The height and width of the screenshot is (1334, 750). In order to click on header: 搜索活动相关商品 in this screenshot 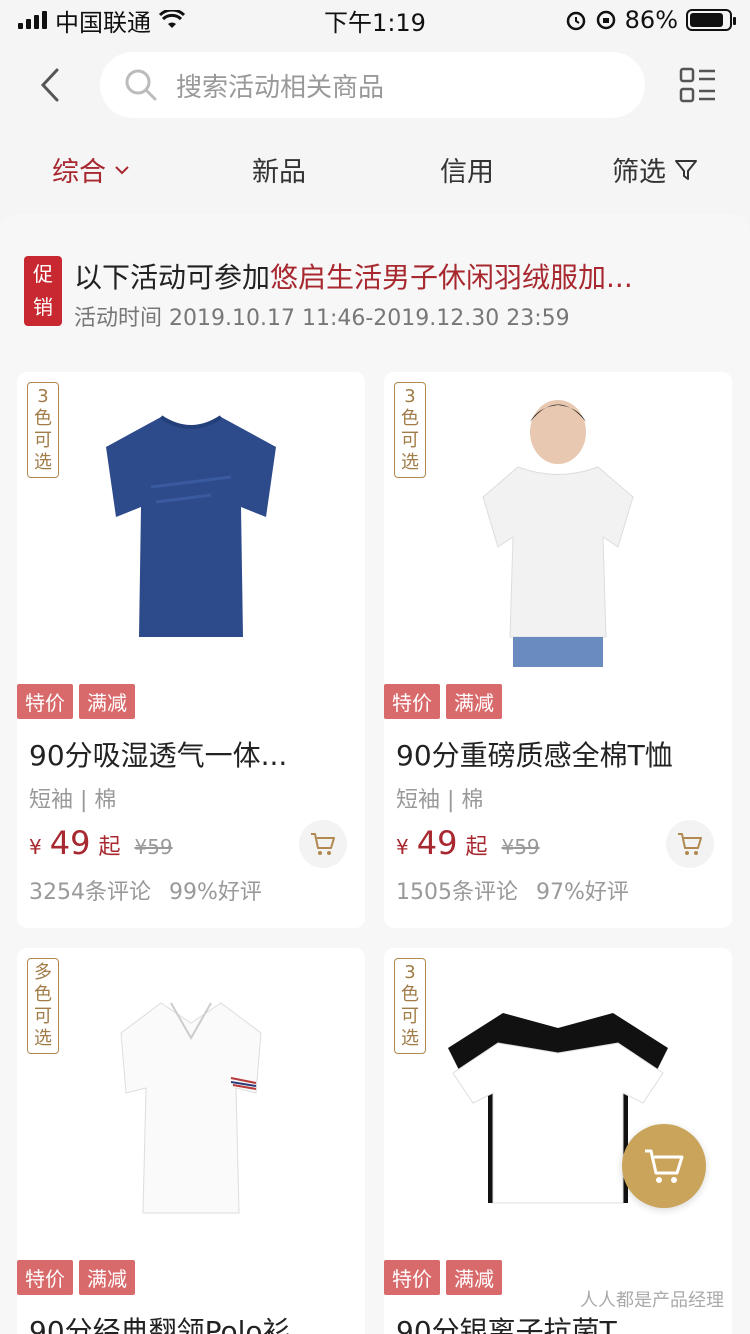, I will do `click(375, 85)`.